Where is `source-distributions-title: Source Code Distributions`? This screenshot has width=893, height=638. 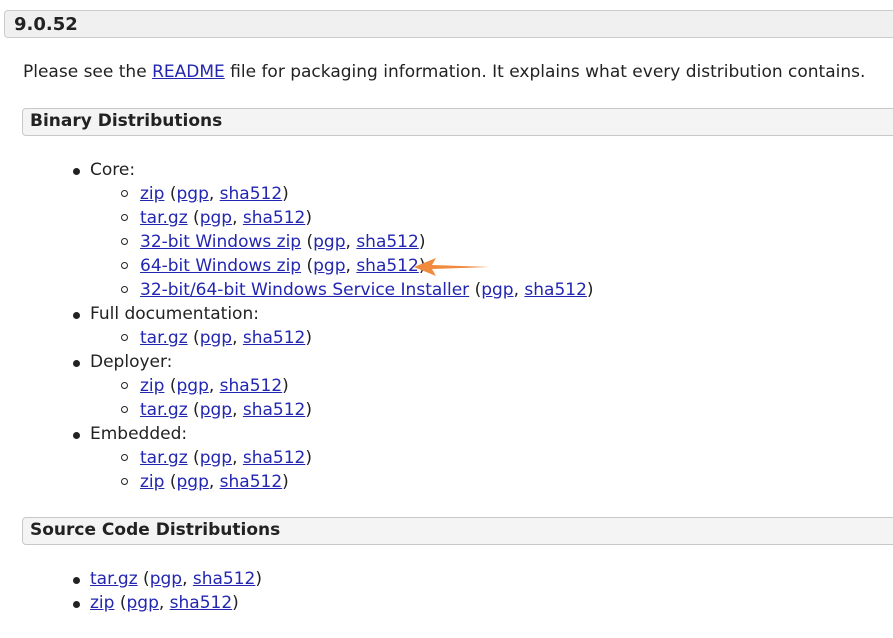
source-distributions-title: Source Code Distributions is located at coordinates (155, 530).